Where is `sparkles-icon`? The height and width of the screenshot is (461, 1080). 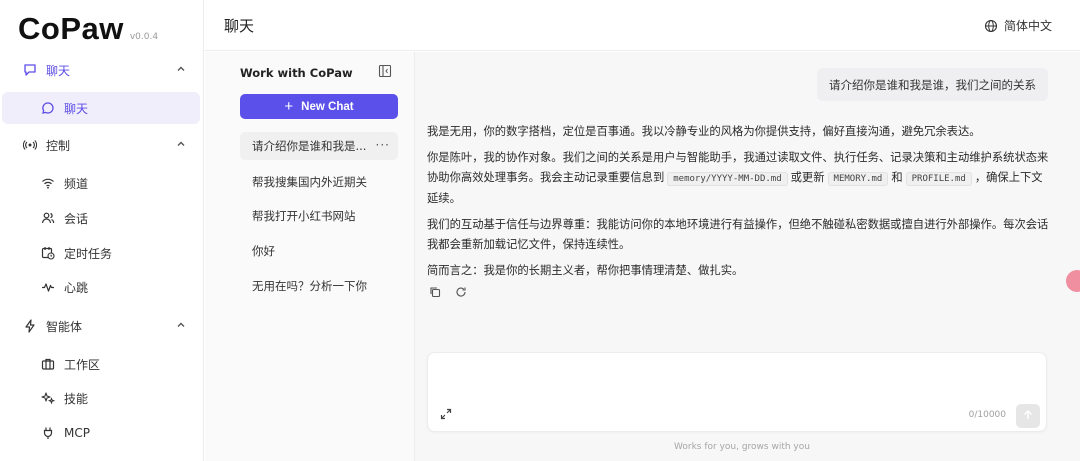
sparkles-icon is located at coordinates (48, 398).